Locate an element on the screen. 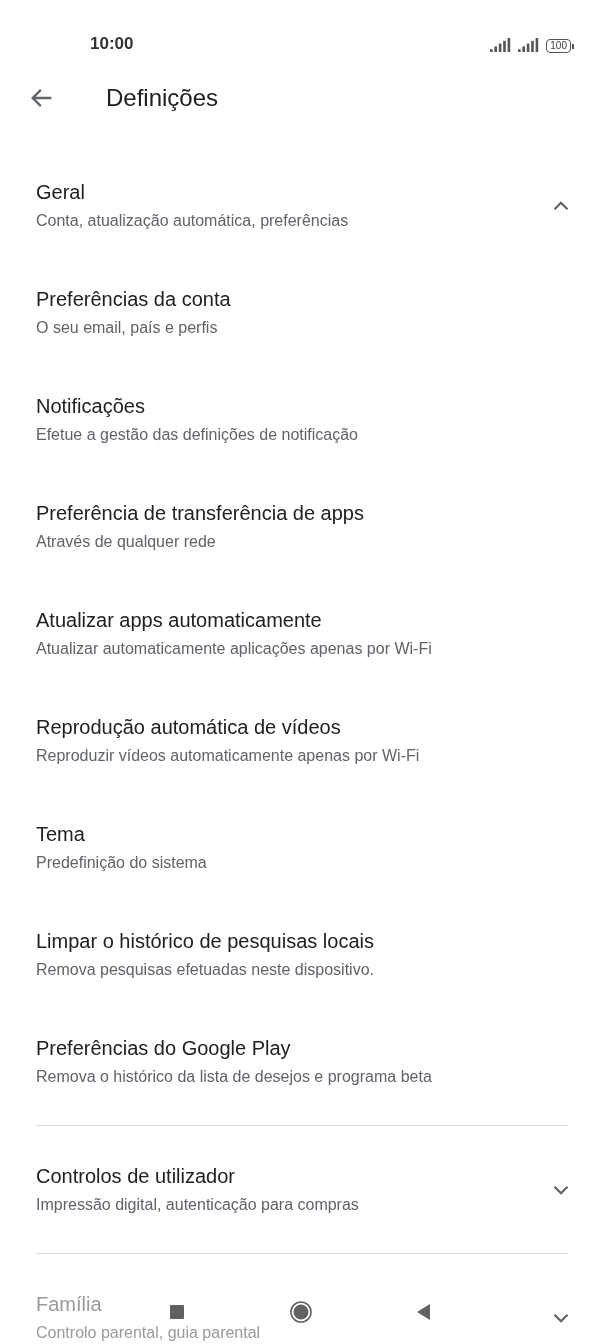 This screenshot has height=1344, width=604. setting-subtitle: Remova o histórico da lista de desejos e programa beta is located at coordinates (234, 1077).